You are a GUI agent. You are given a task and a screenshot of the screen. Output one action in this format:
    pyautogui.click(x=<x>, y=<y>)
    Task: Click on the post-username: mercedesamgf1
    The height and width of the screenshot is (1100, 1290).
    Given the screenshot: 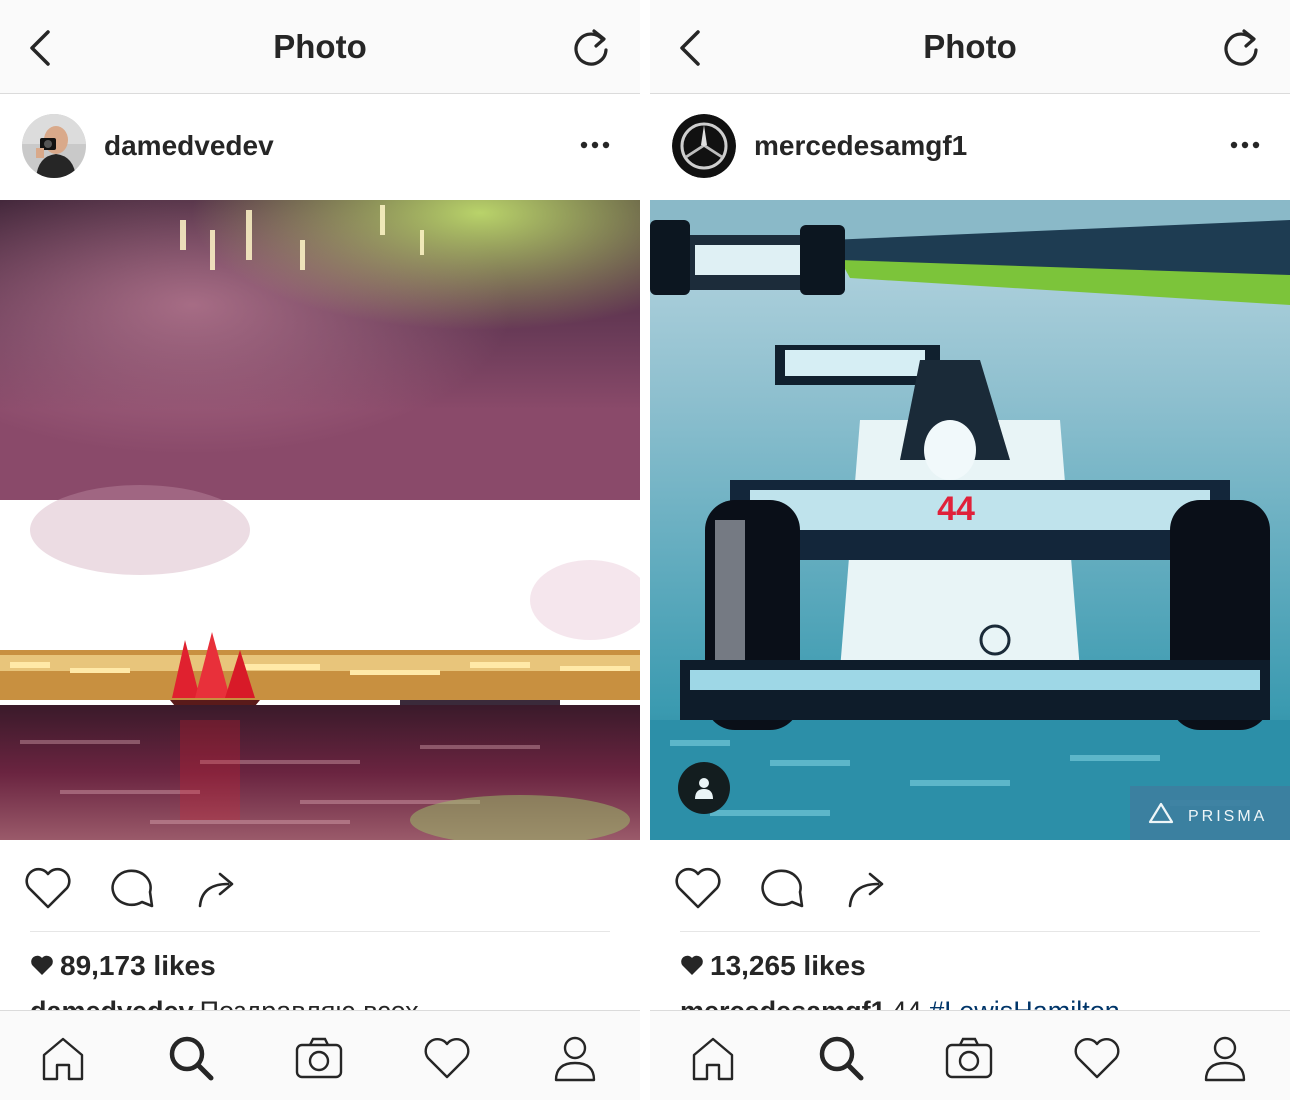 What is the action you would take?
    pyautogui.click(x=860, y=146)
    